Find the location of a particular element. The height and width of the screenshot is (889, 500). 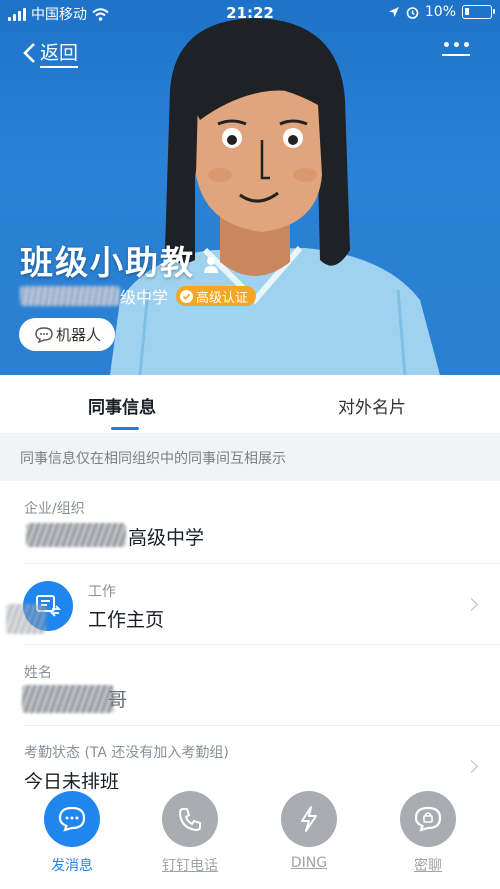

dingtalk-call-label: 钉钉电话 is located at coordinates (190, 866).